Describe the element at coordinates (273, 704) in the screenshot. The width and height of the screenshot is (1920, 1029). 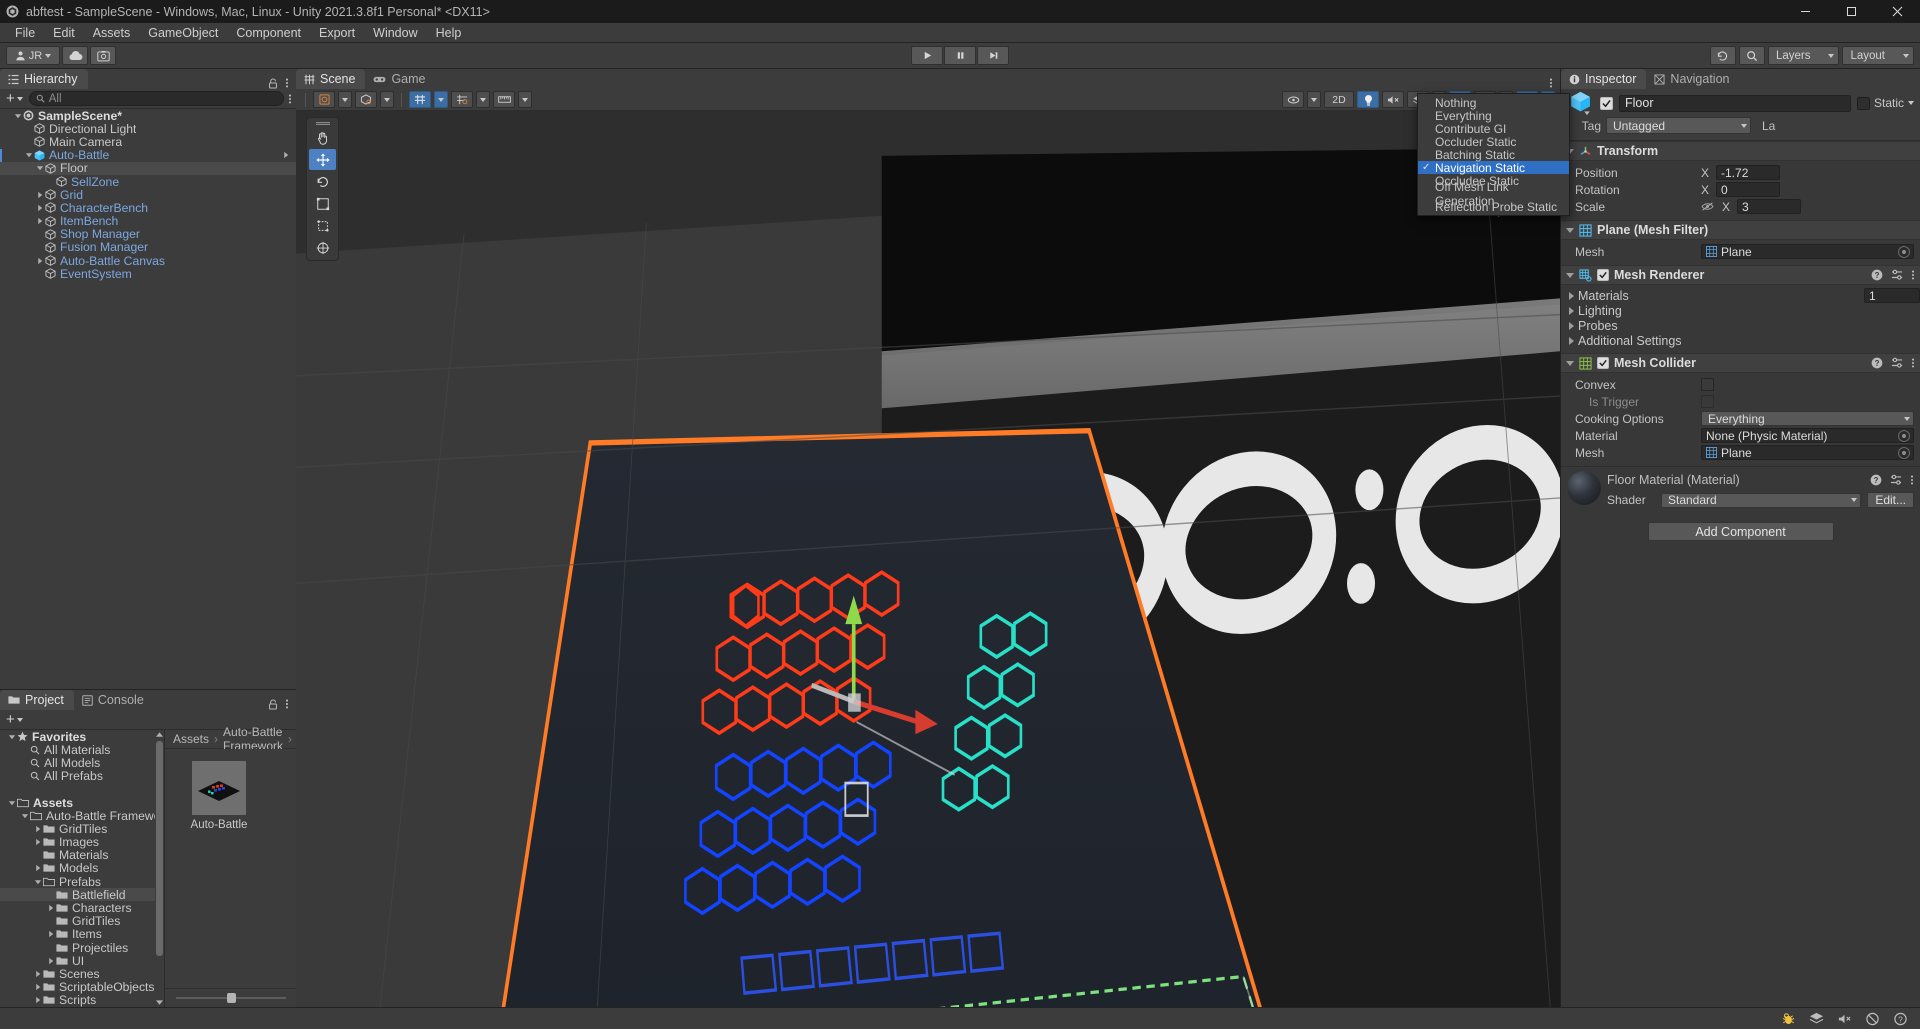
I see `lock-icon` at that location.